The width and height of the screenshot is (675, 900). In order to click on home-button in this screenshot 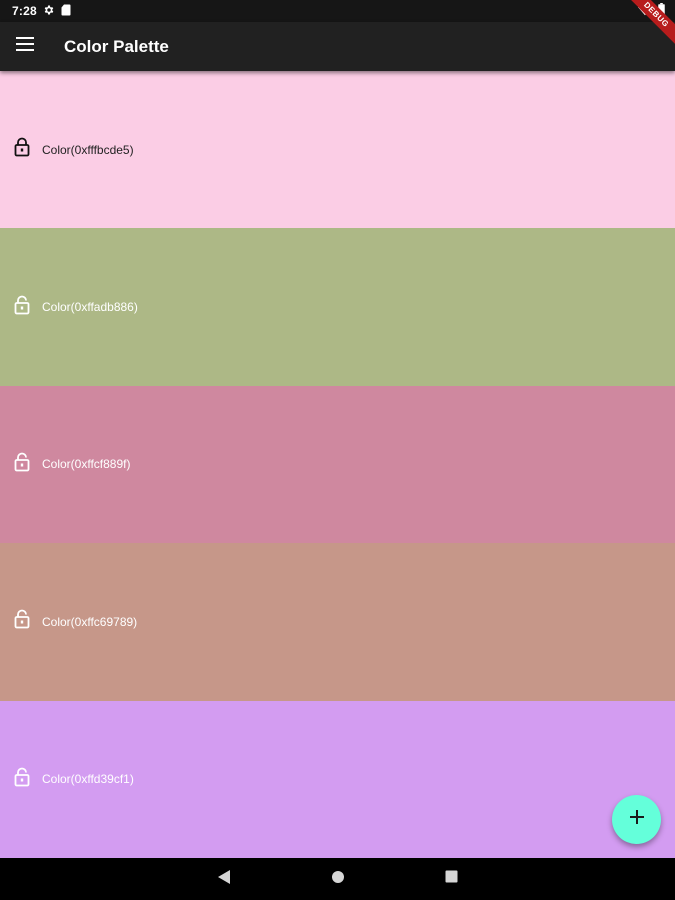, I will do `click(338, 879)`.